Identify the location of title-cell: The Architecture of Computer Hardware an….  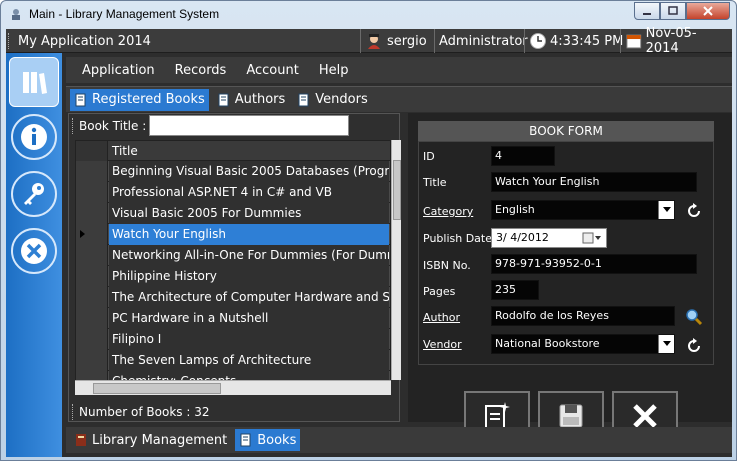
(249, 297).